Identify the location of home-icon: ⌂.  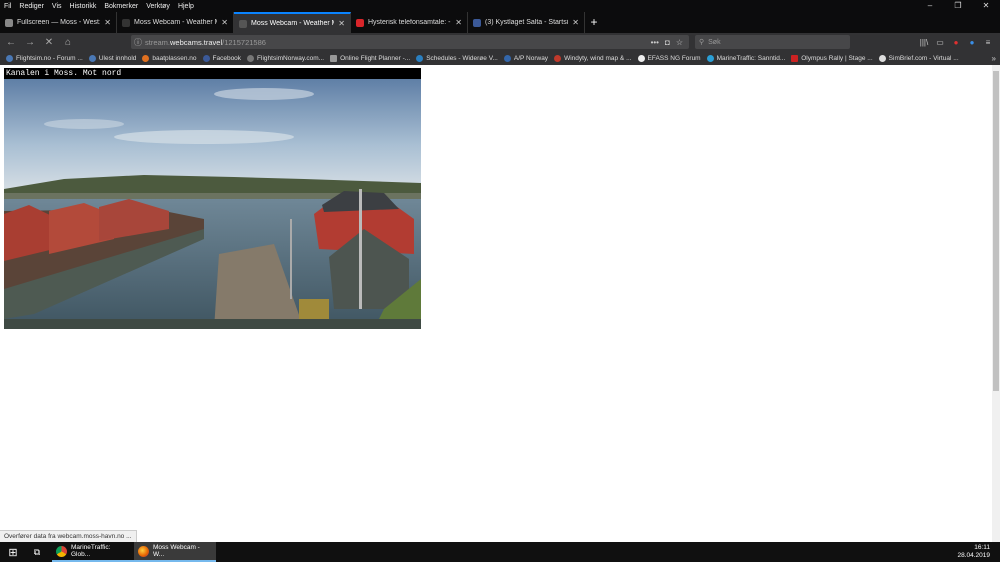
(68, 42).